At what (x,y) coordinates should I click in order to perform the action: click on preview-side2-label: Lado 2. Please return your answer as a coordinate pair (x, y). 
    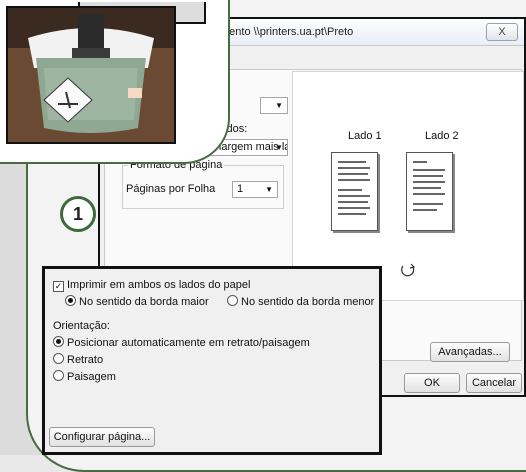
    Looking at the image, I should click on (442, 136).